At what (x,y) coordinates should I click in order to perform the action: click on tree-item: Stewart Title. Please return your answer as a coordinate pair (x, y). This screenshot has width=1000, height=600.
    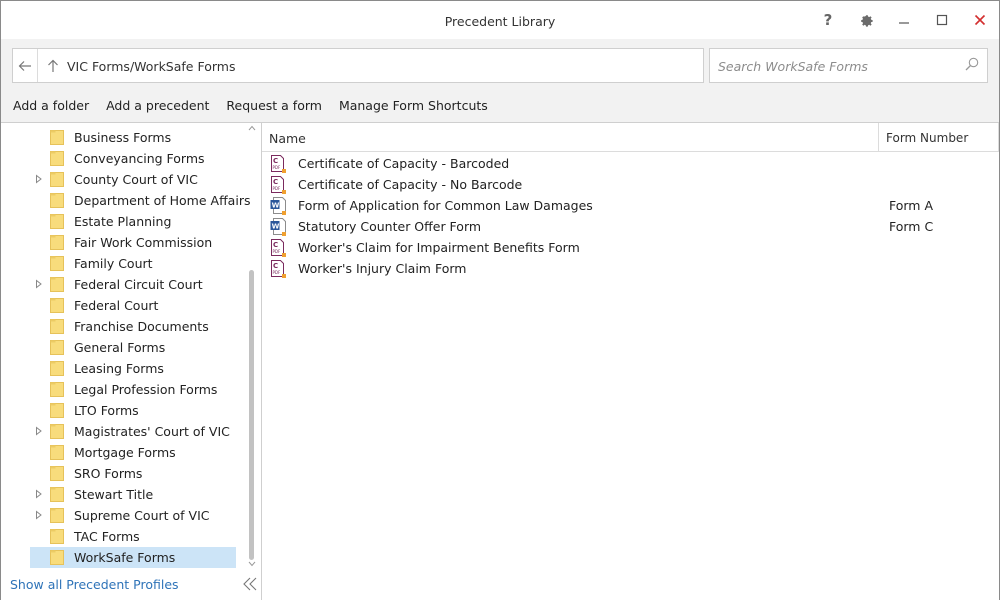
    Looking at the image, I should click on (123, 494).